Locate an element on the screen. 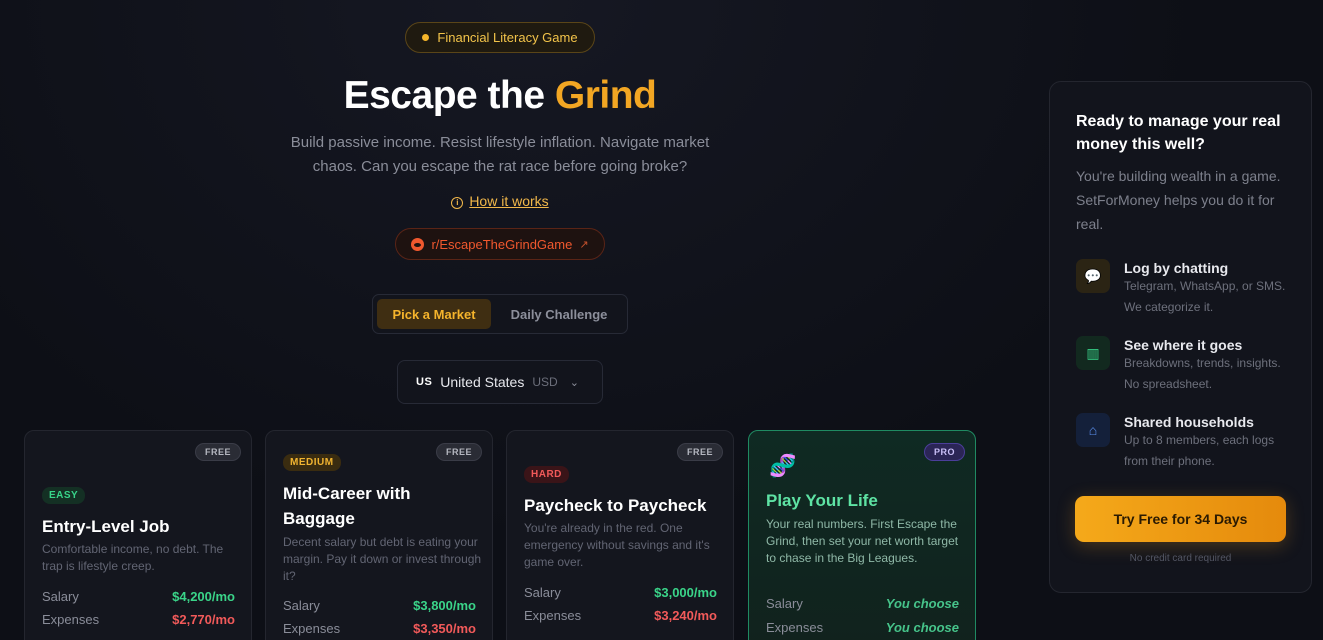  salary-row: Salary $4,200/mo is located at coordinates (138, 596).